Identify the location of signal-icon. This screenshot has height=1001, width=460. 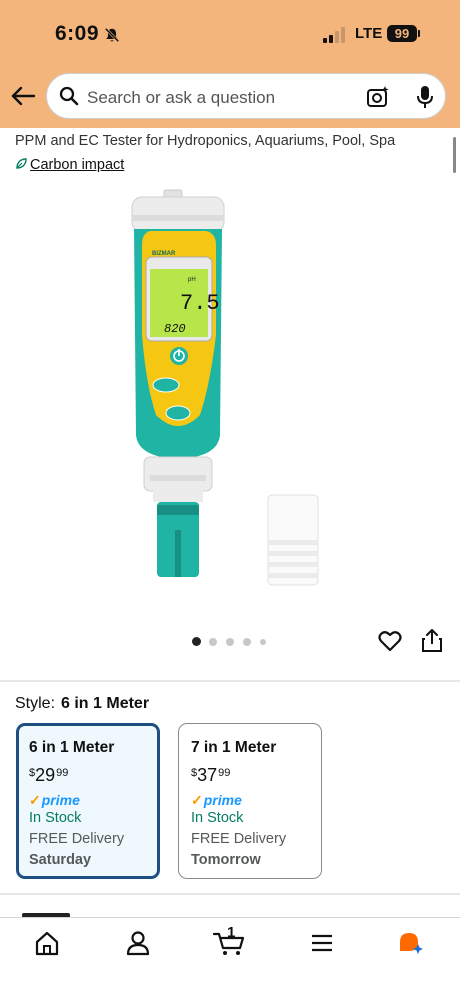
(335, 35).